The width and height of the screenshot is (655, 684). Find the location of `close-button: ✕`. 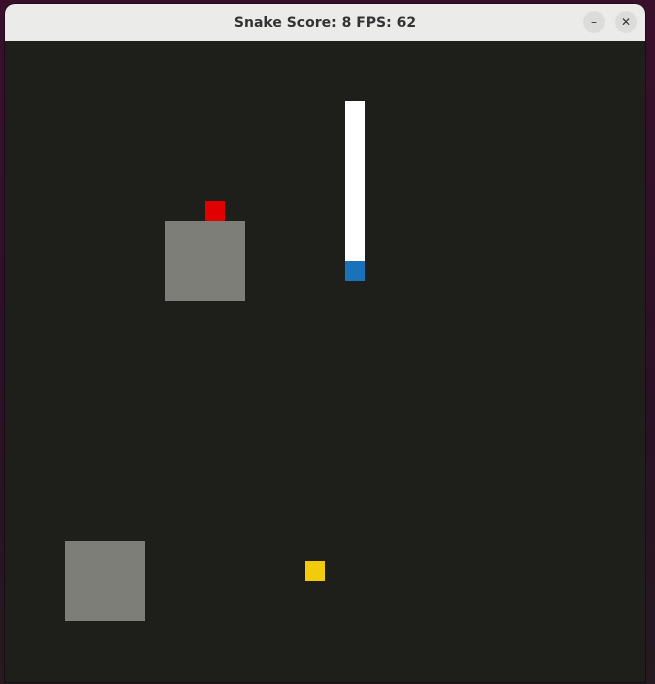

close-button: ✕ is located at coordinates (626, 22).